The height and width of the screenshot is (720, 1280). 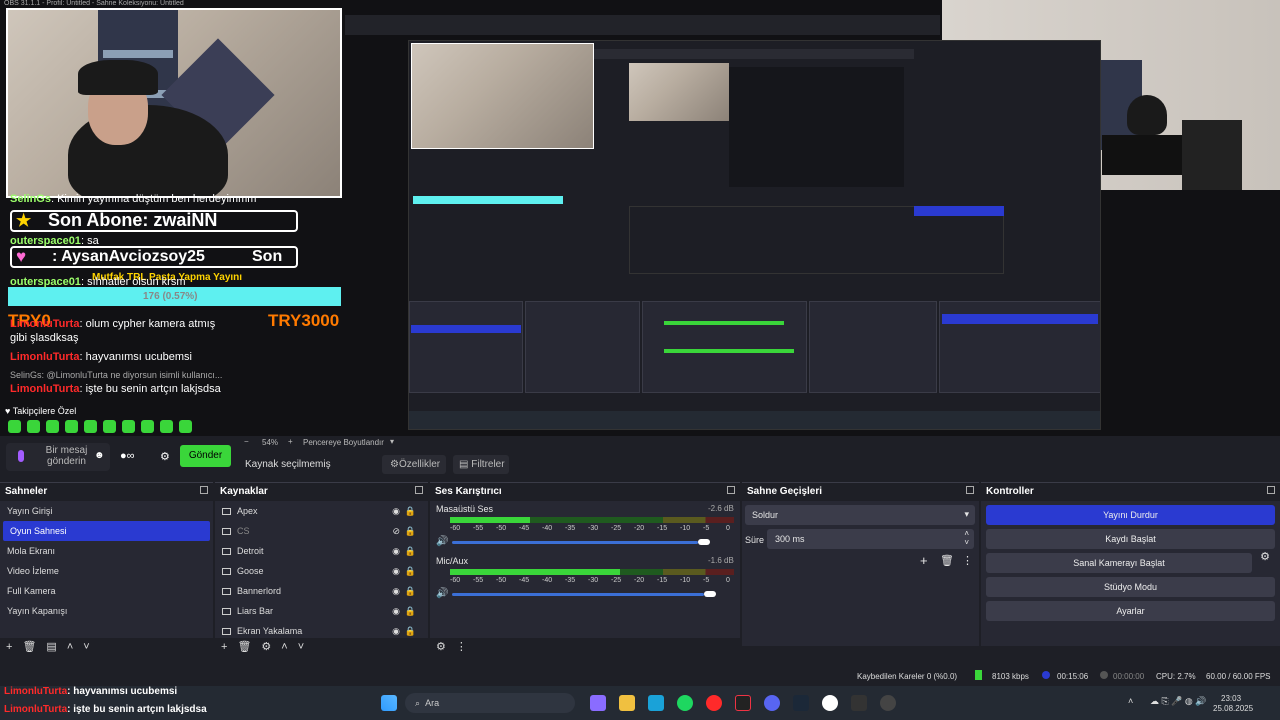 I want to click on scene-item: Video İzleme, so click(x=106, y=571).